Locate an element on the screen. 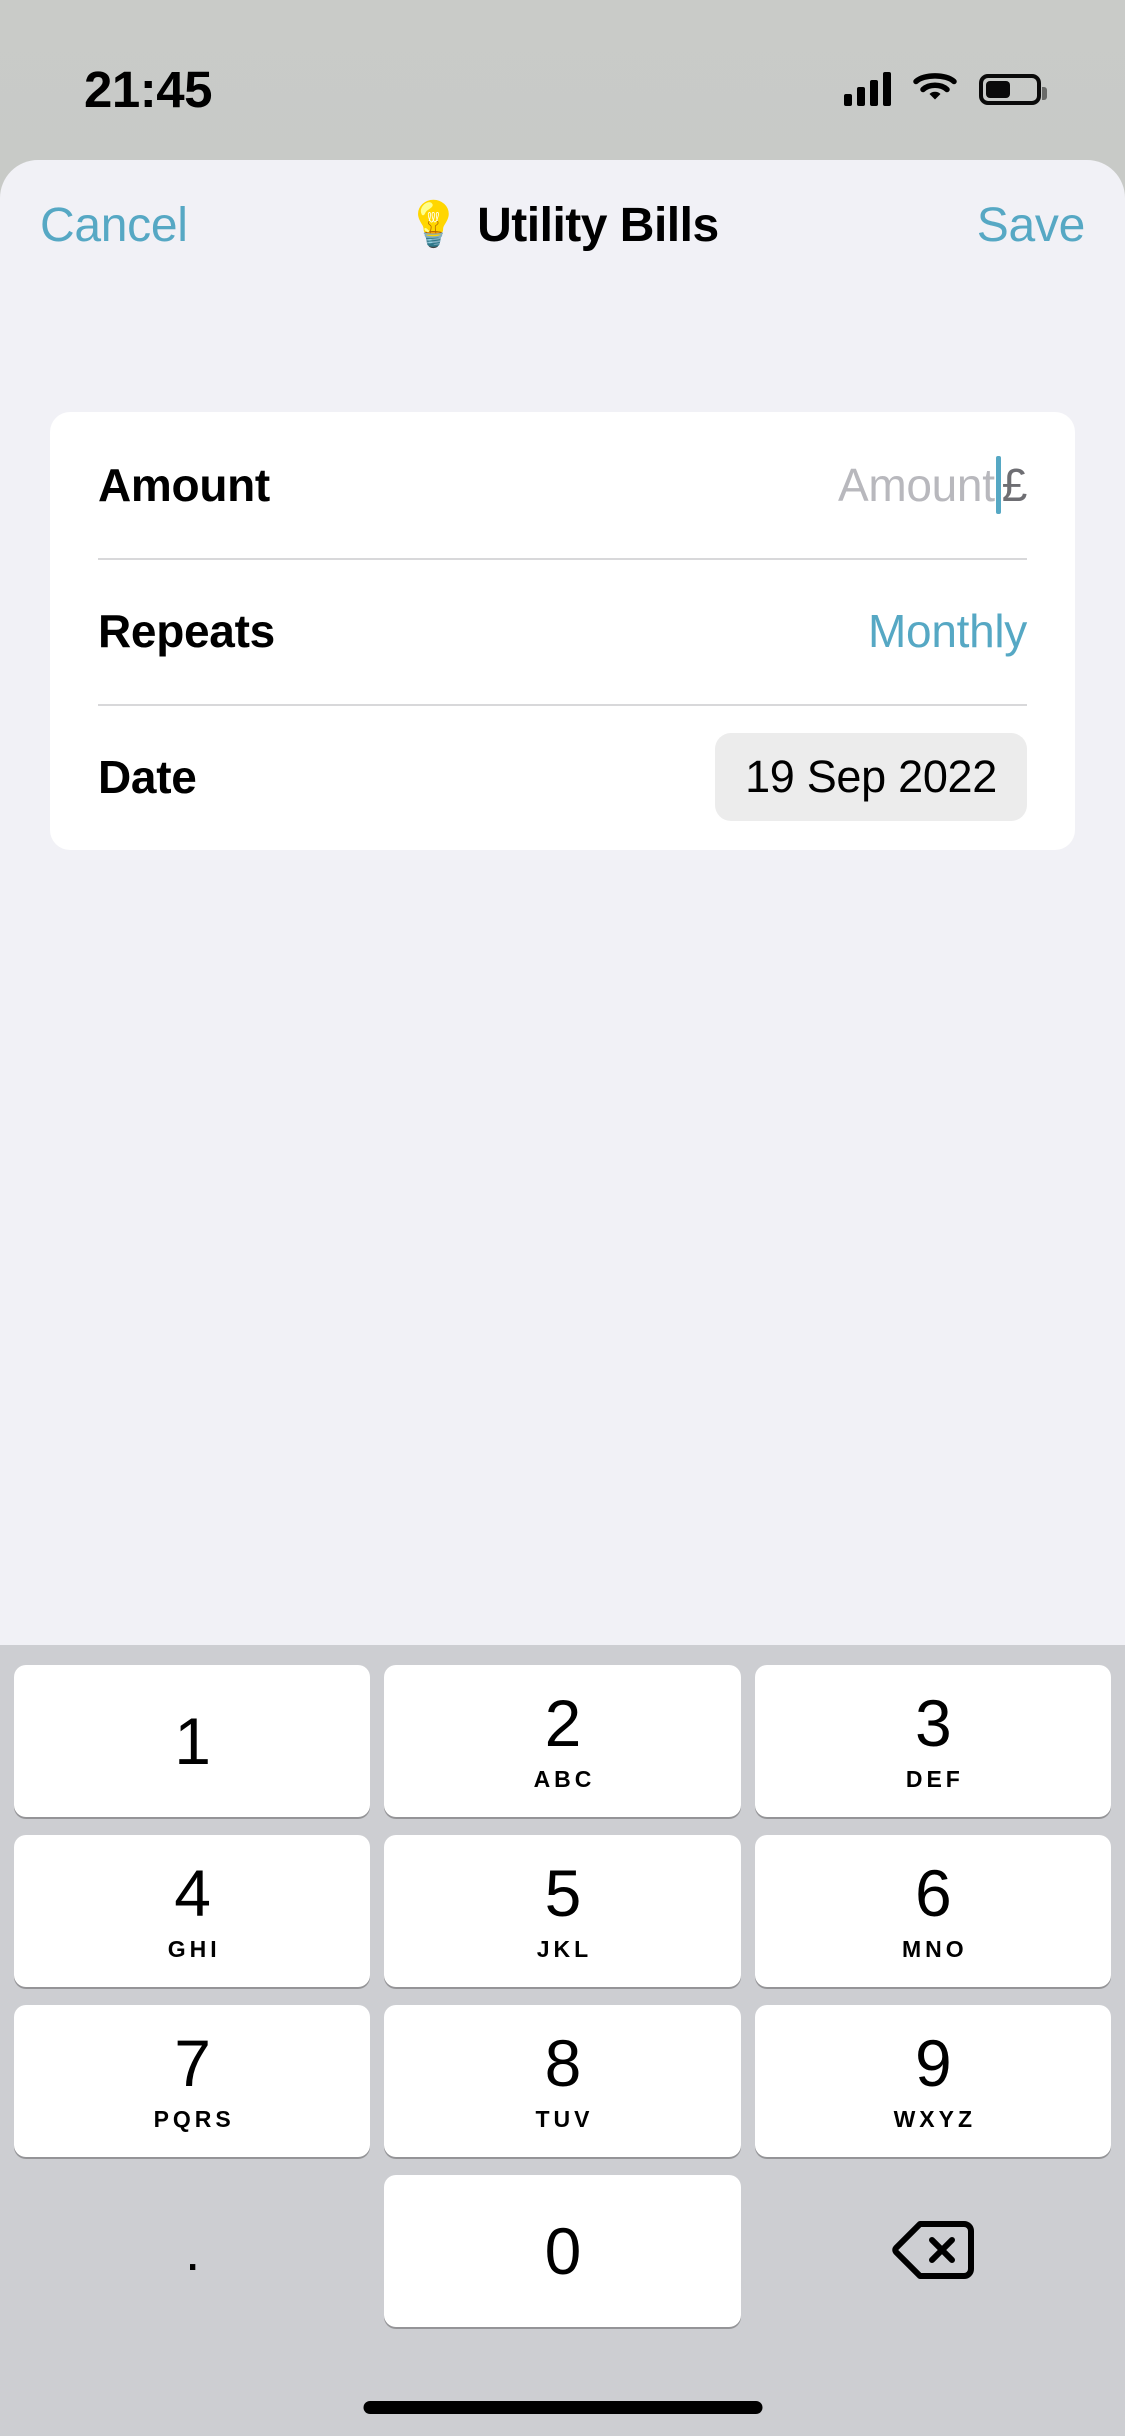  backspace-icon is located at coordinates (933, 2251).